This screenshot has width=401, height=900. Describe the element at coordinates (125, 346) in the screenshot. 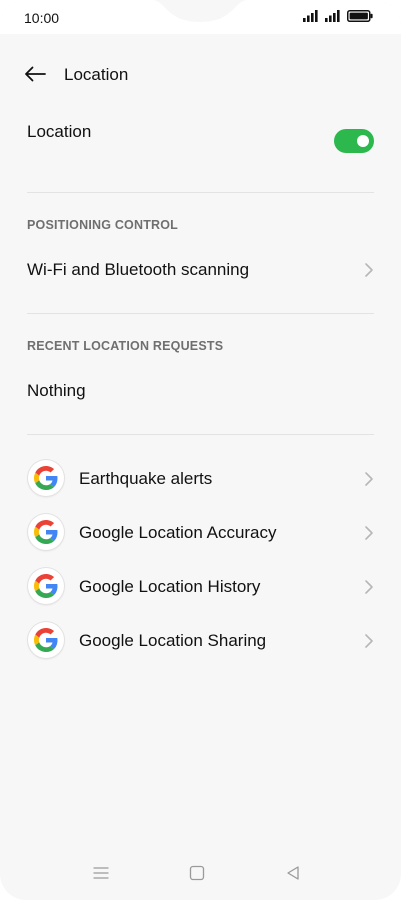

I see `section-header-recent-location-requests: RECENT LOCATION REQUESTS` at that location.